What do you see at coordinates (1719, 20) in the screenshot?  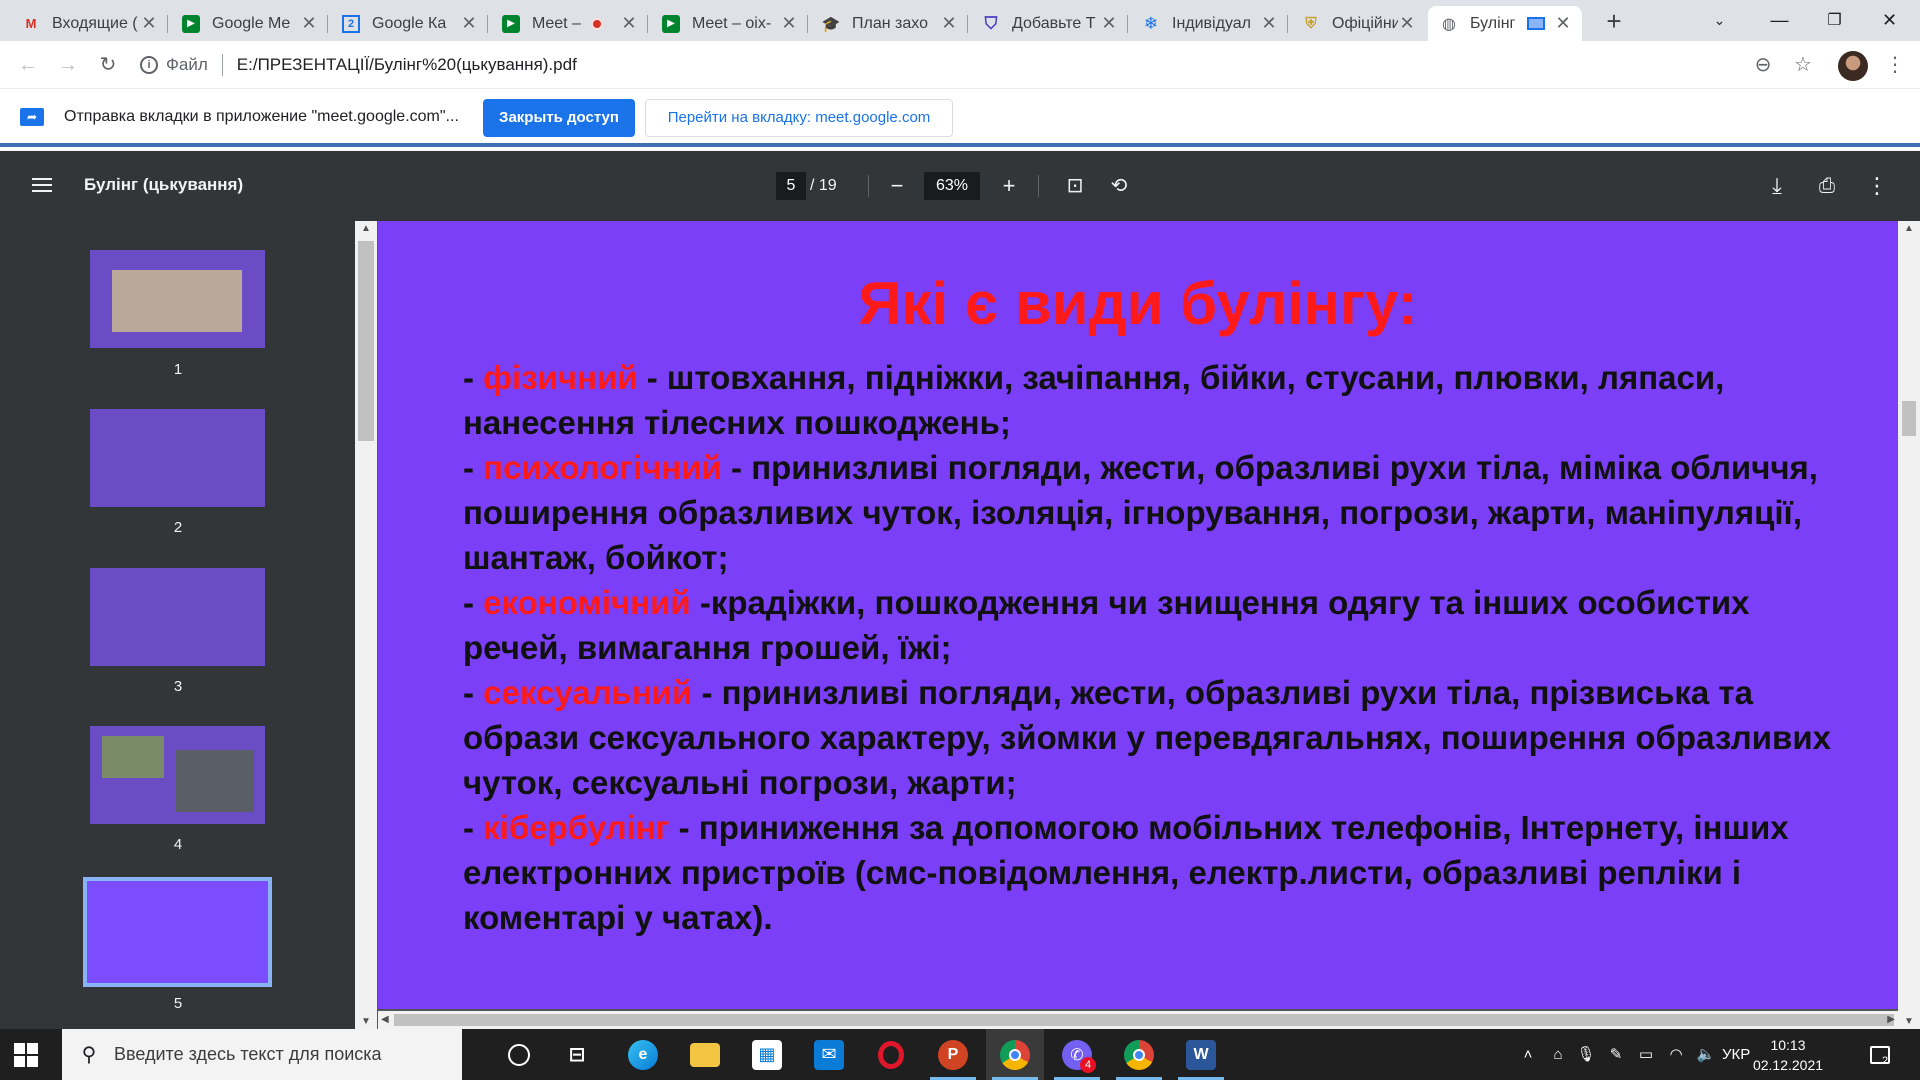 I see `tab-search-chevron-icon: ⌄` at bounding box center [1719, 20].